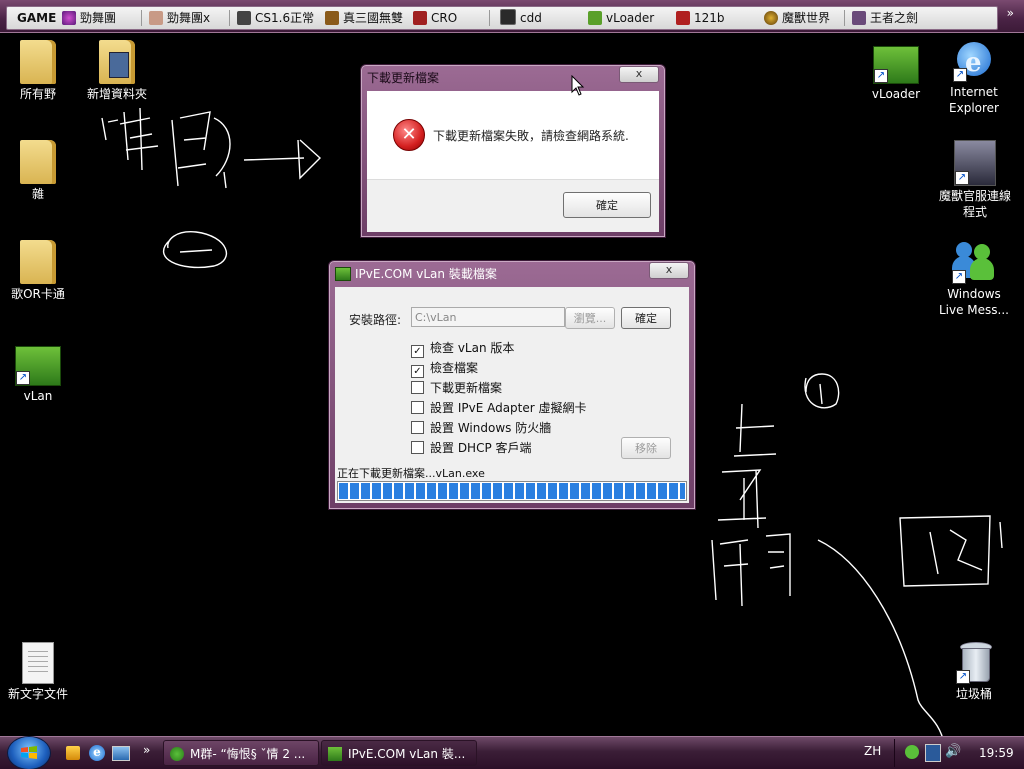  I want to click on vlan-app-icon, so click(343, 274).